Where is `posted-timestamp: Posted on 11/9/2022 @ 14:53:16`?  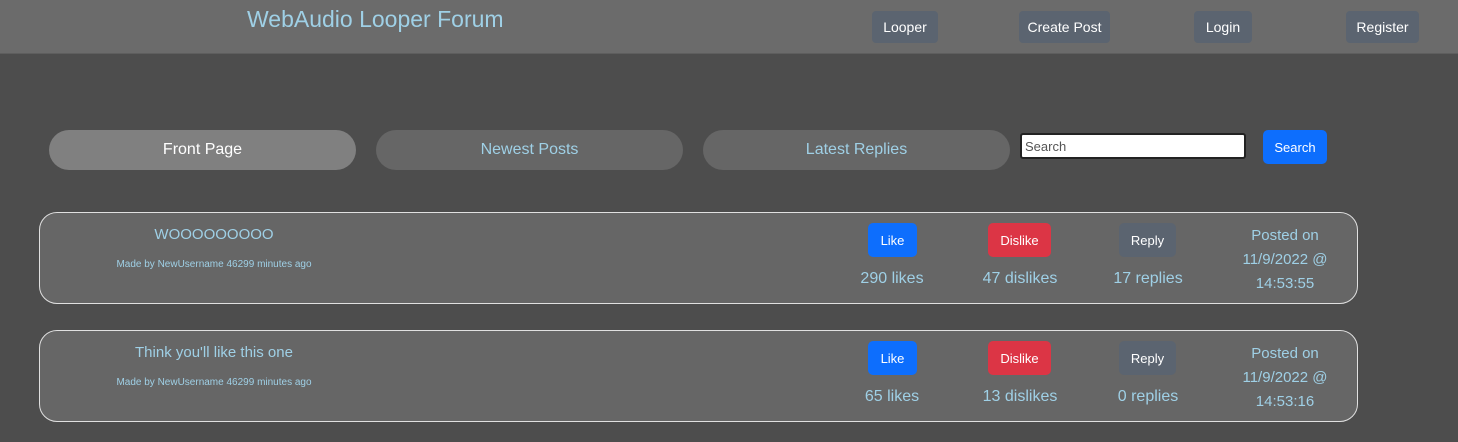 posted-timestamp: Posted on 11/9/2022 @ 14:53:16 is located at coordinates (1285, 378).